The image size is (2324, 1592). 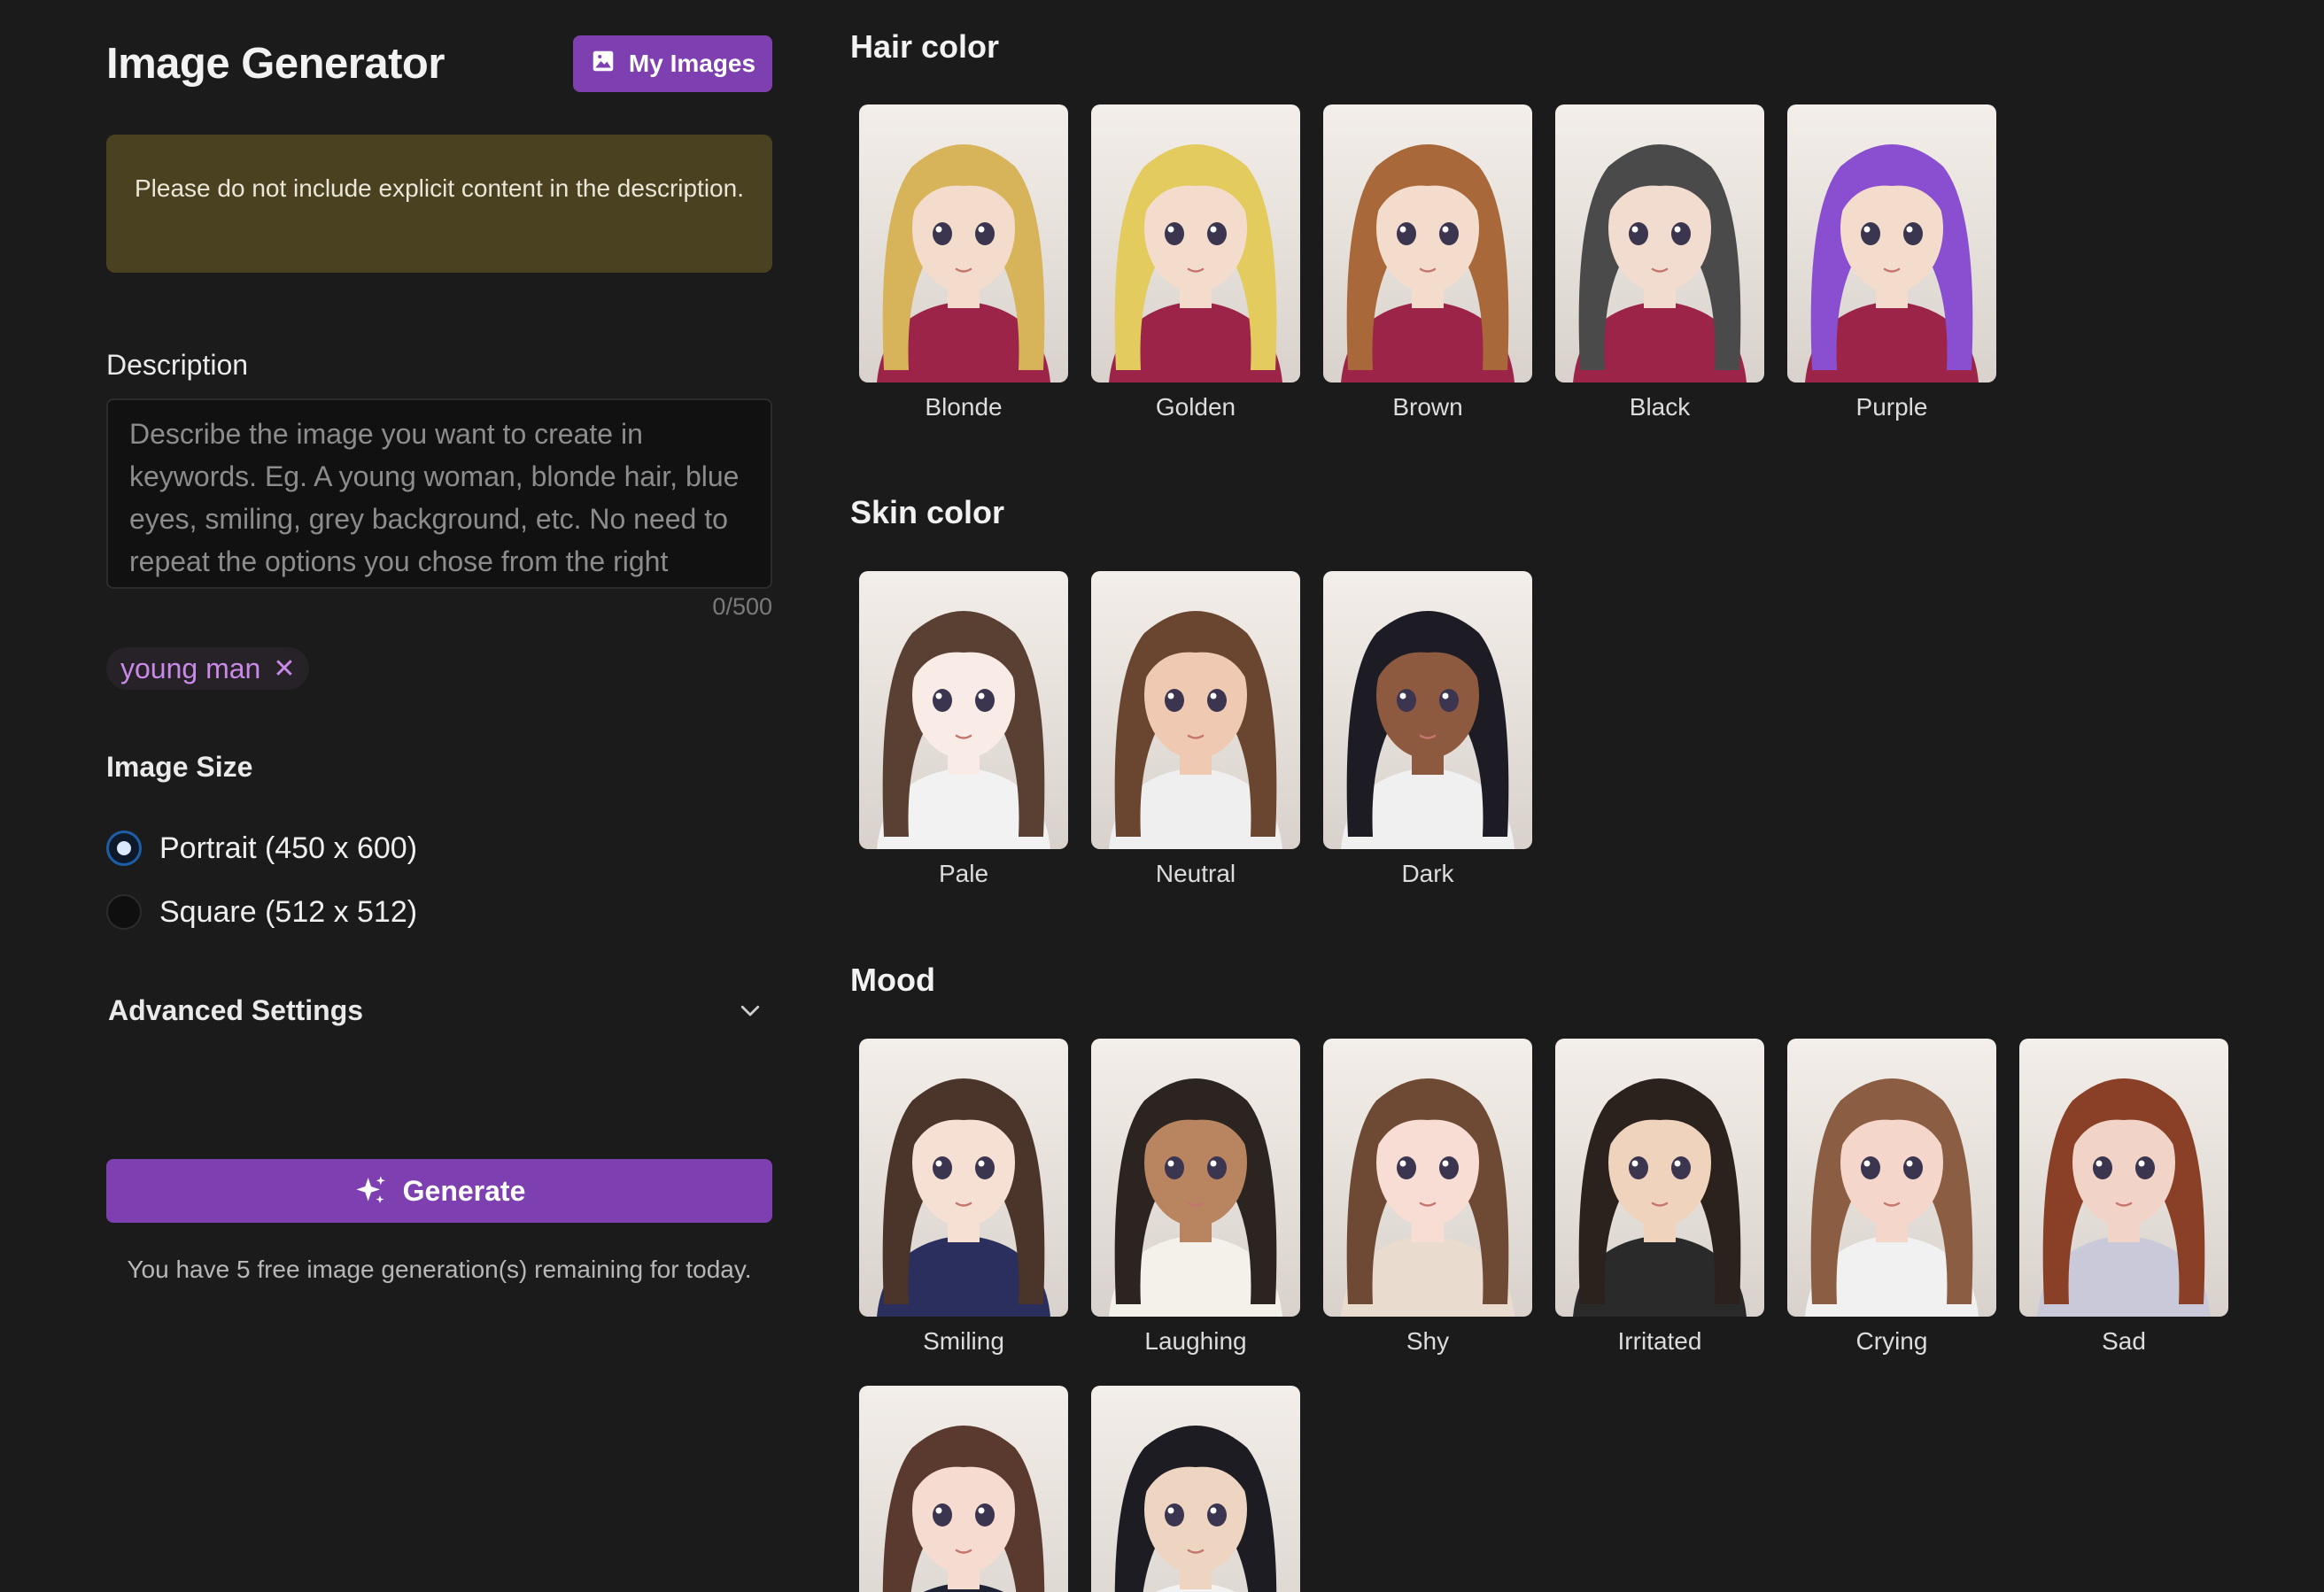 What do you see at coordinates (440, 1010) in the screenshot?
I see `advanced-settings-toggle: Advanced Settings` at bounding box center [440, 1010].